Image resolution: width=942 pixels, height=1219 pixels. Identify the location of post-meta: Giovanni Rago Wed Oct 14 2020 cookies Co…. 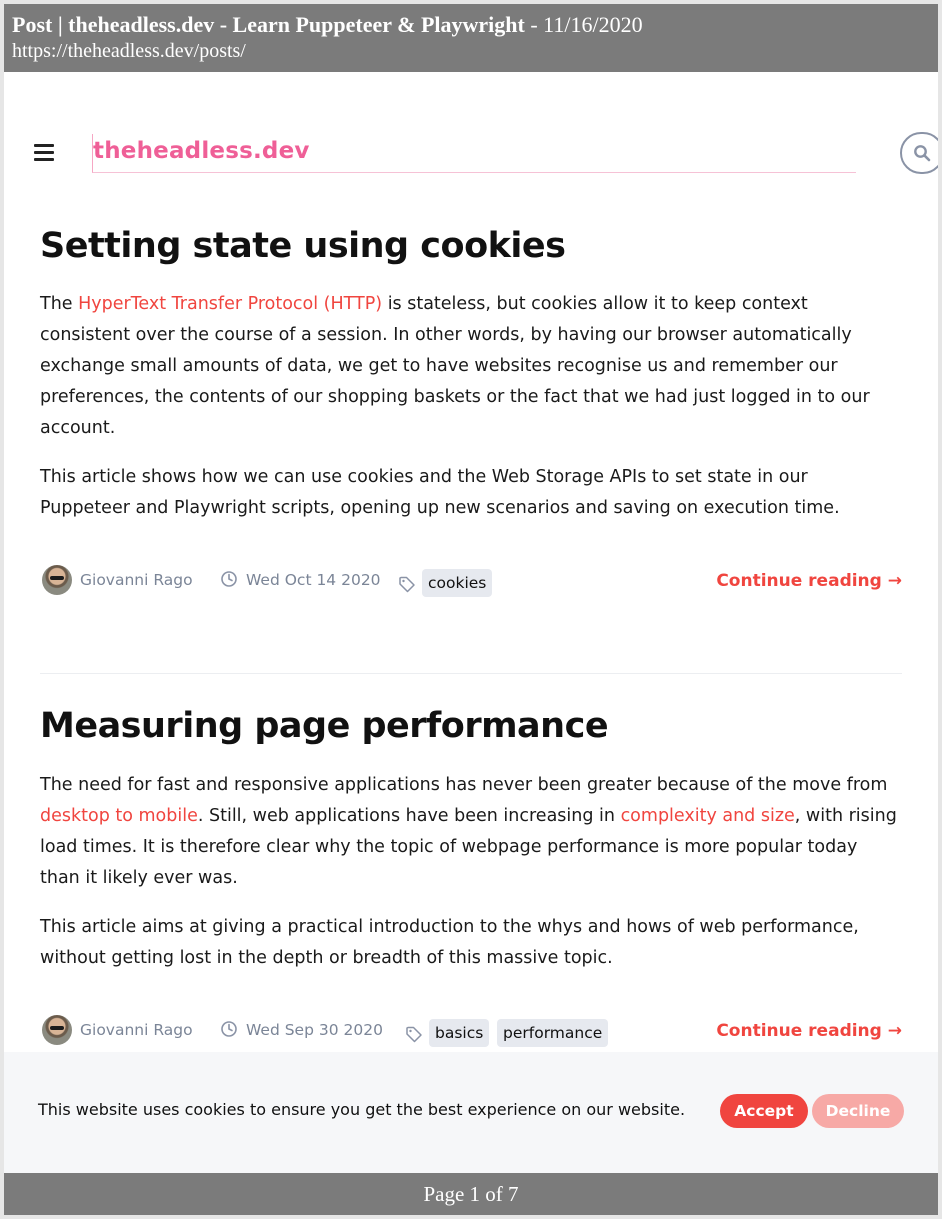
(471, 582).